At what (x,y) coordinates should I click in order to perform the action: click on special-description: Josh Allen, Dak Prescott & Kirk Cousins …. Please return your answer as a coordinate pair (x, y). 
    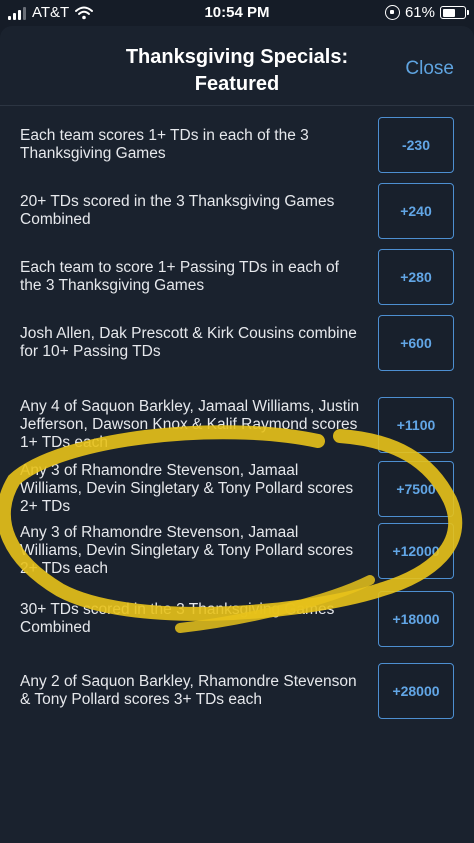
    Looking at the image, I should click on (188, 342).